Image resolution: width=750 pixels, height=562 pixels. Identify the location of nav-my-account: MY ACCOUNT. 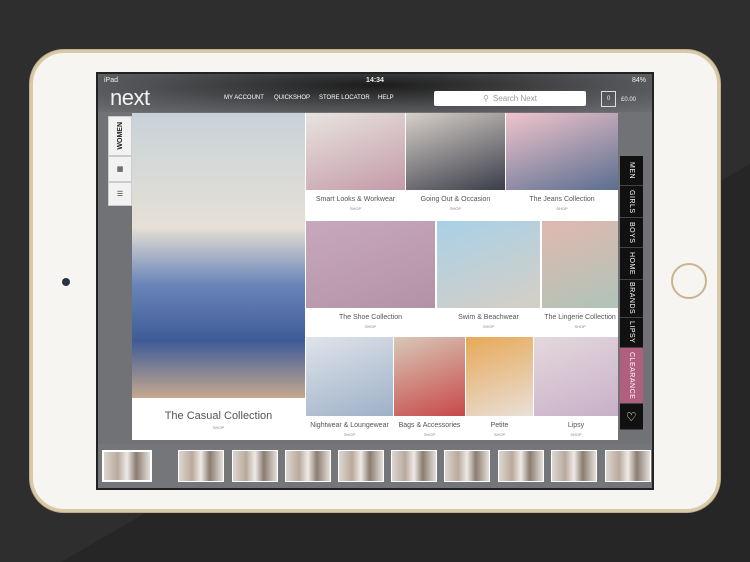
(244, 98).